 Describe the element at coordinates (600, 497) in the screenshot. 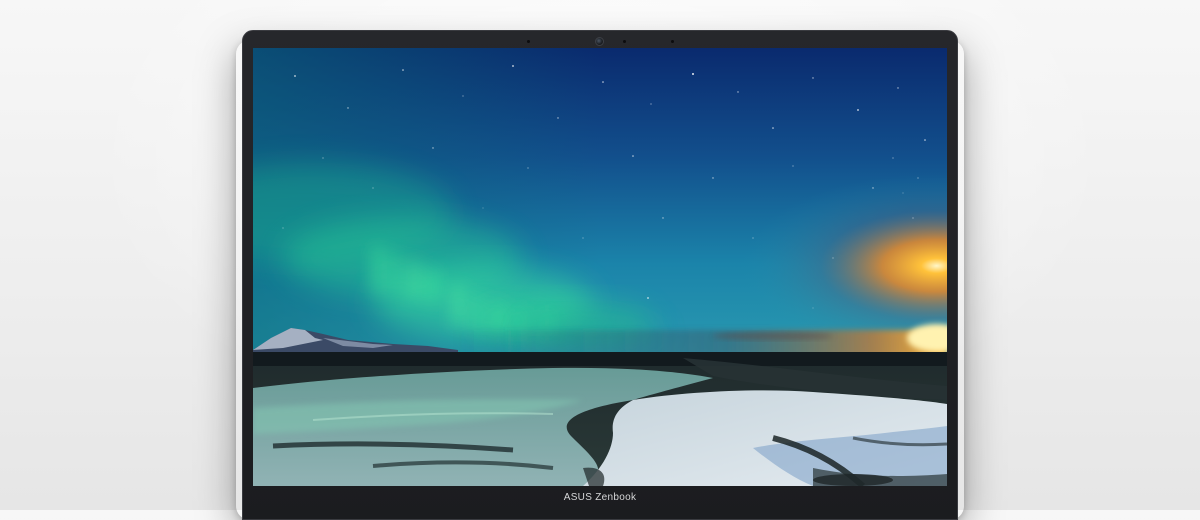

I see `brand-logo: ASUS Zenbook` at that location.